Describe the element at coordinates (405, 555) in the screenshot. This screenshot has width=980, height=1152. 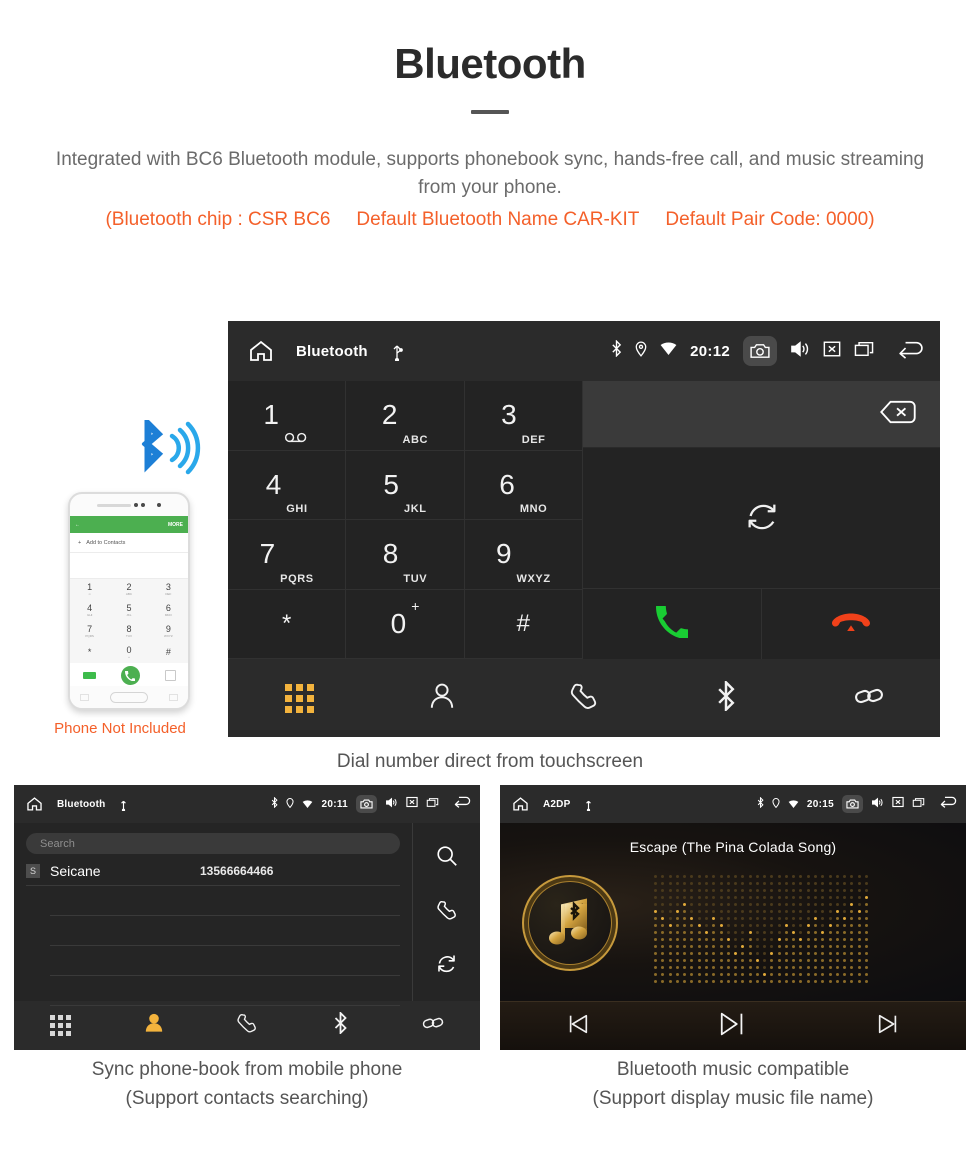
I see `dialer-key-8: 8 TUV` at that location.